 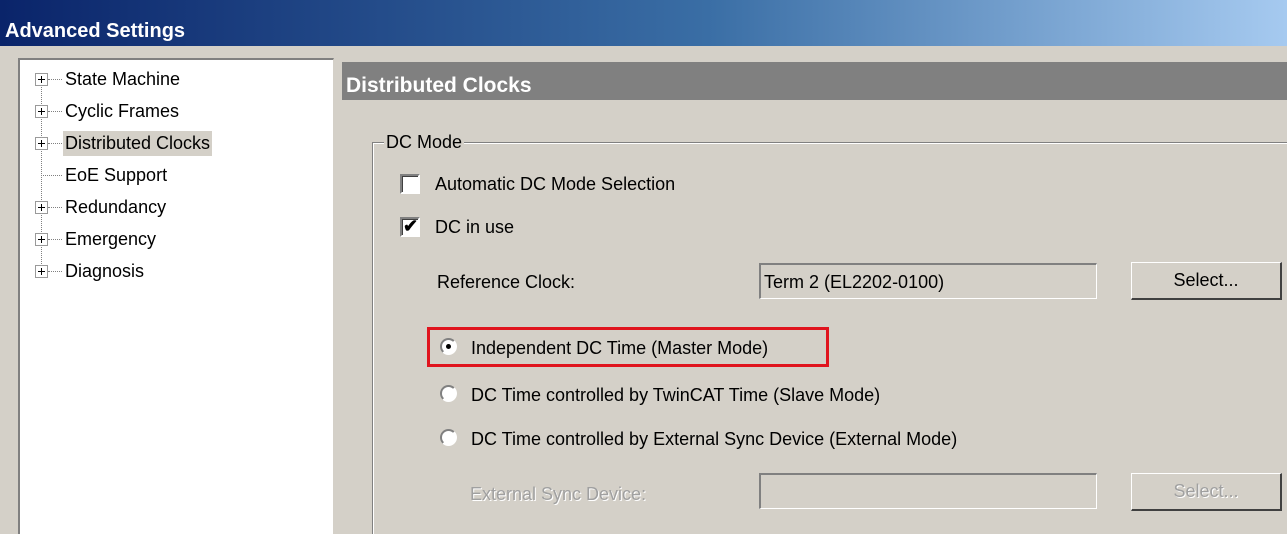 What do you see at coordinates (814, 81) in the screenshot?
I see `panel-title: Distributed Clocks` at bounding box center [814, 81].